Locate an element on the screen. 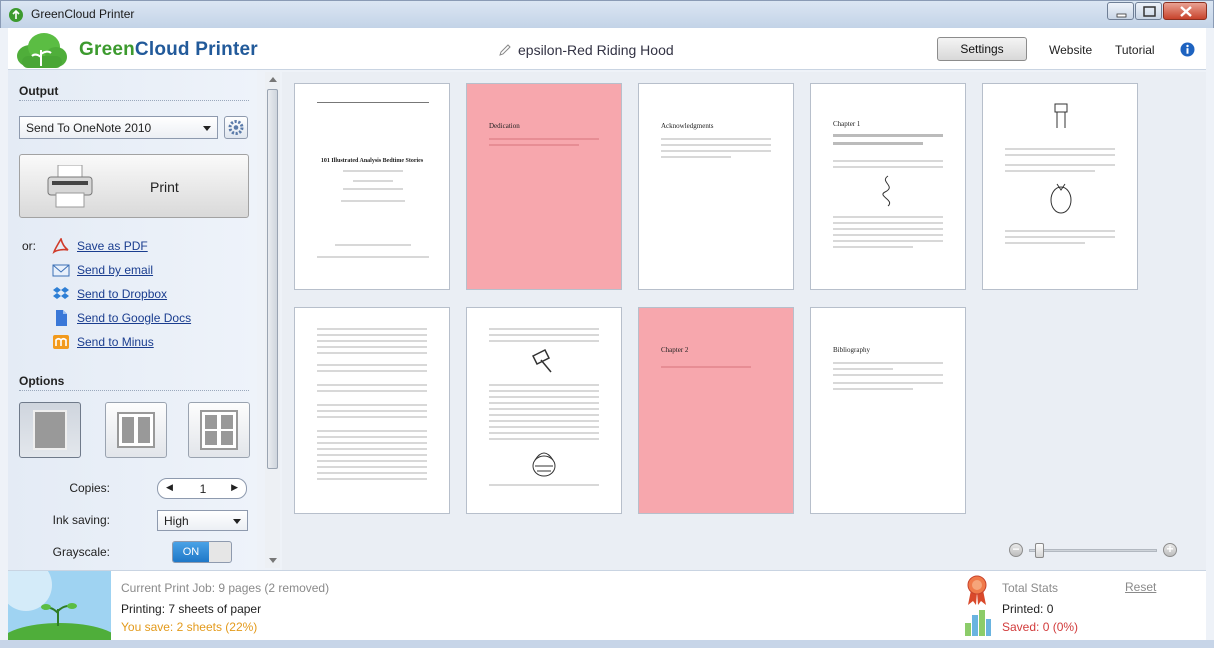  gear-icon is located at coordinates (236, 127).